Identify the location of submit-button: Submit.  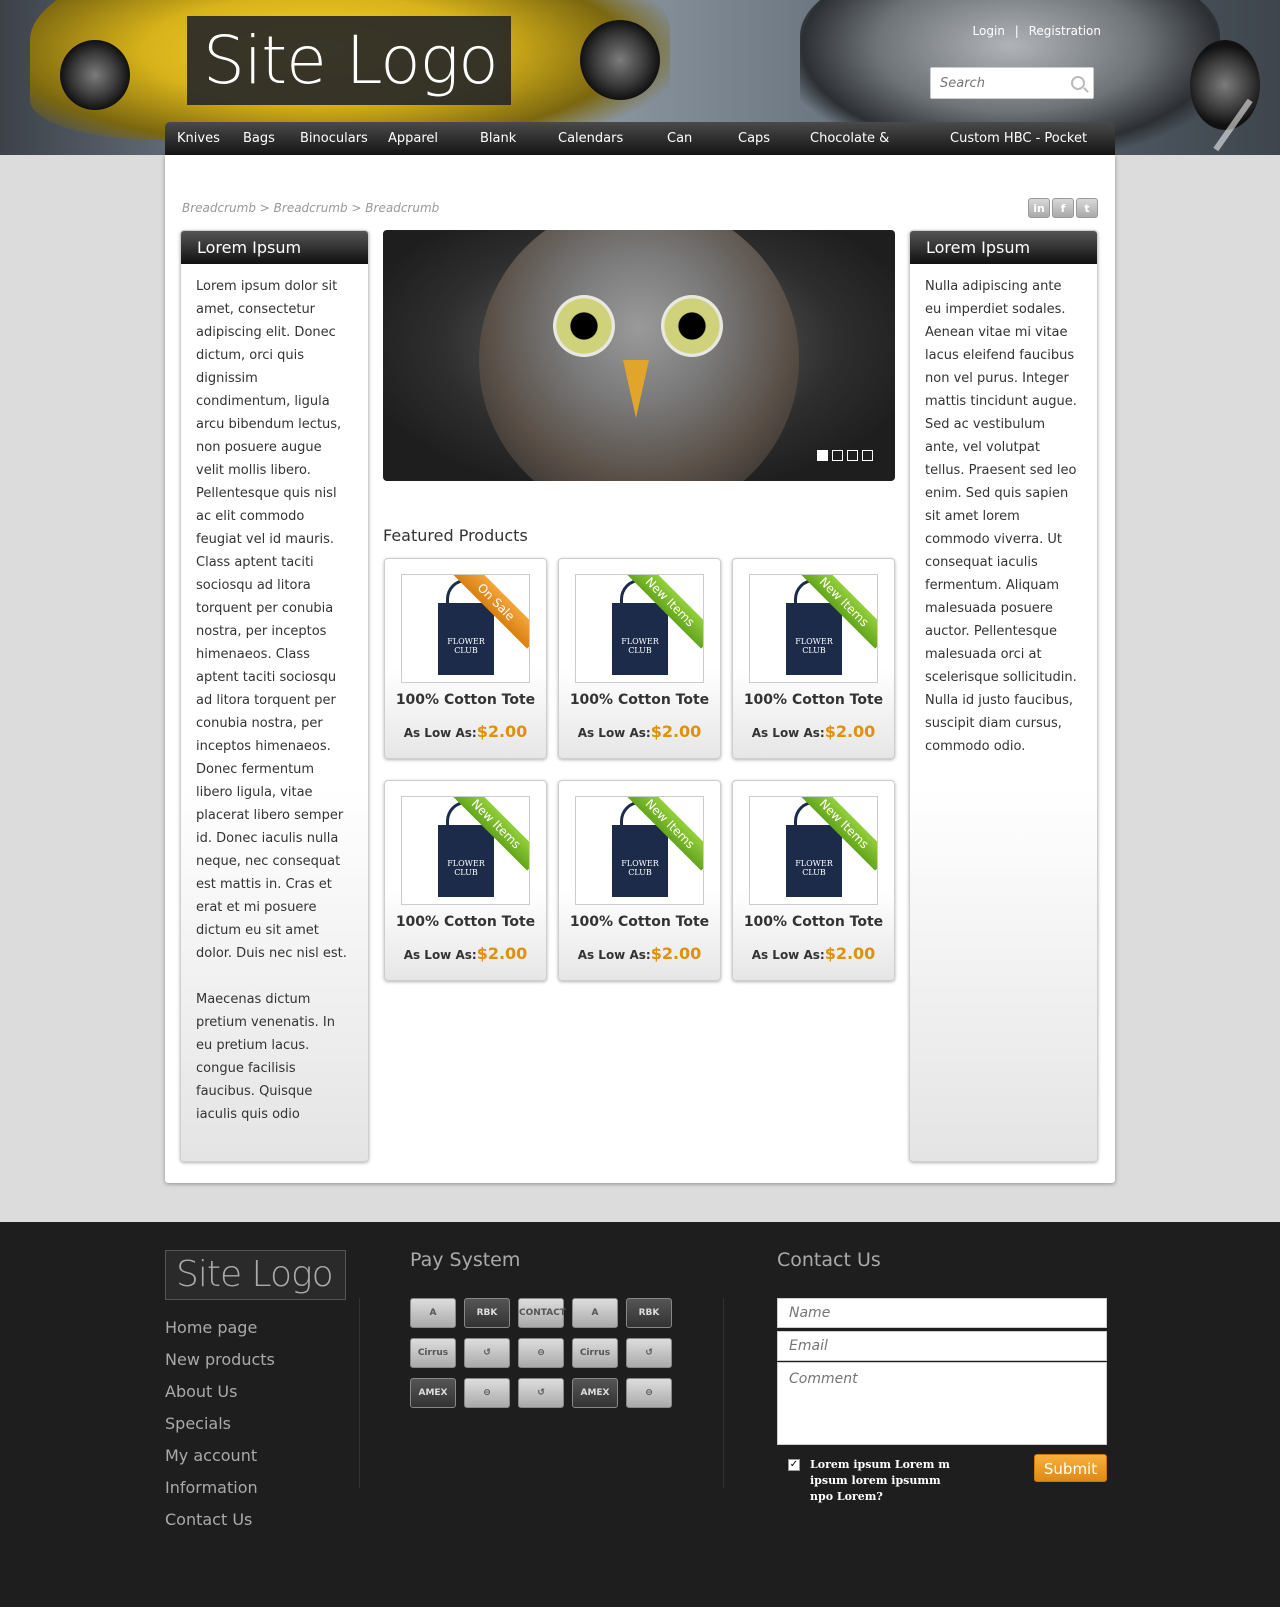
(1070, 1468).